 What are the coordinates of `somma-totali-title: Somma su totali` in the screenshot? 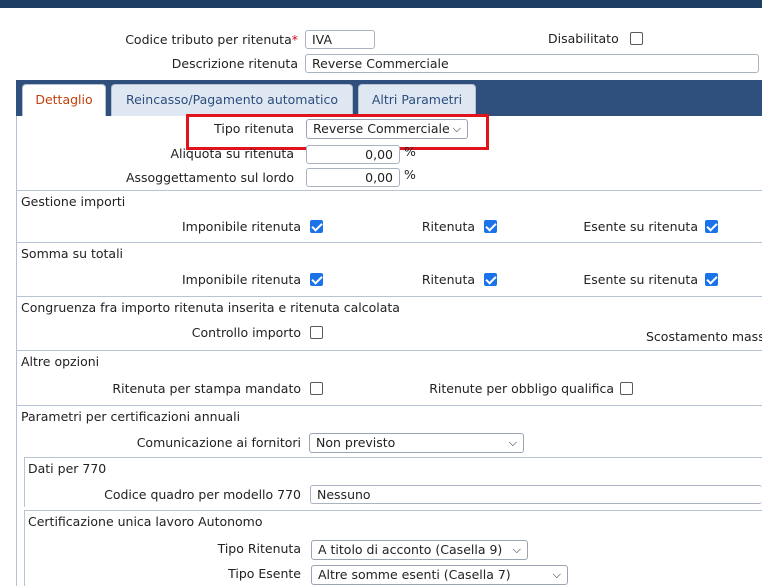 It's located at (72, 253).